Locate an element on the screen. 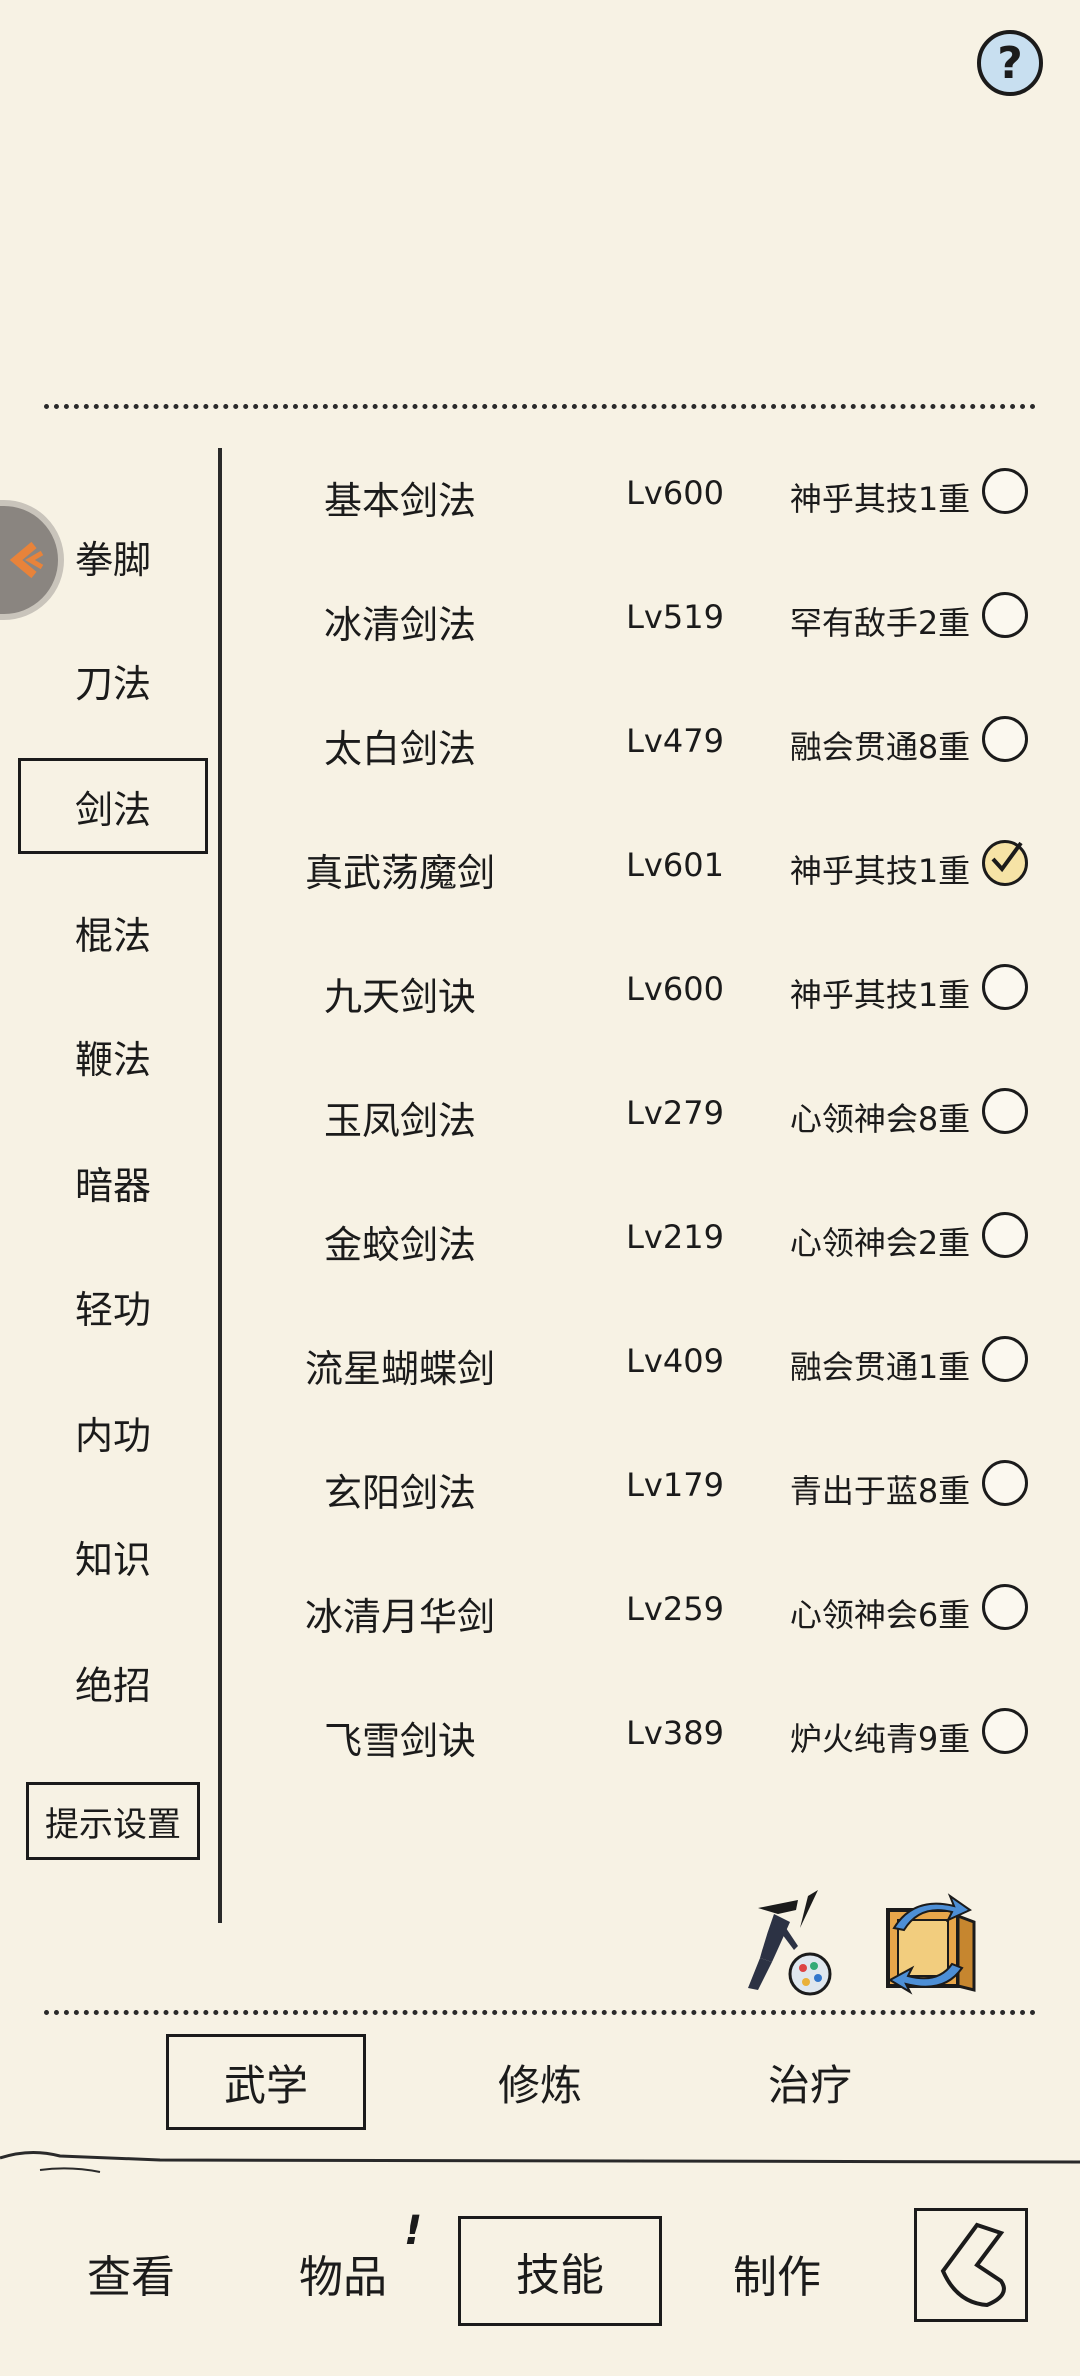 This screenshot has width=1080, height=2376. tab-xiulian: 修炼 is located at coordinates (540, 2082).